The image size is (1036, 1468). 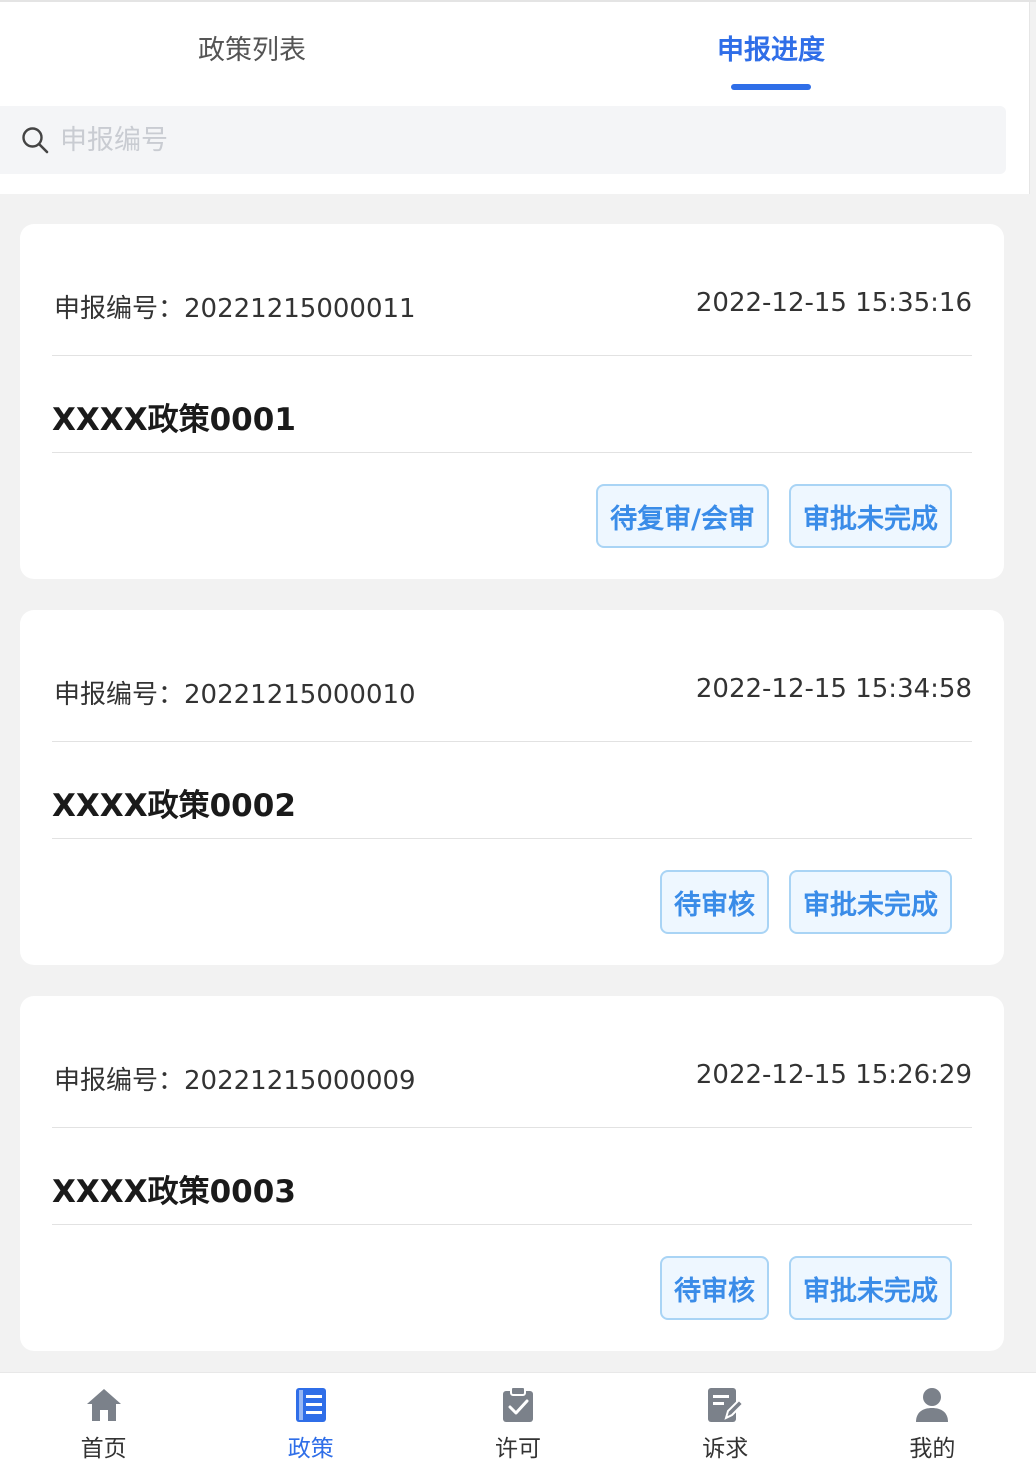 I want to click on search-bar, so click(x=503, y=140).